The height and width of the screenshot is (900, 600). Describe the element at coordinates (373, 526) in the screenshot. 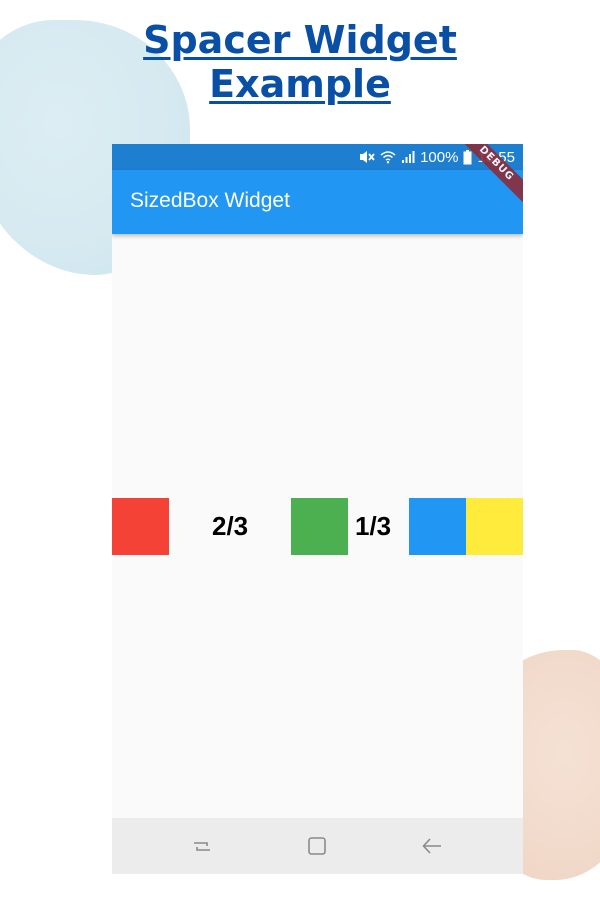

I see `ratio-label-1-3: 1/3` at that location.